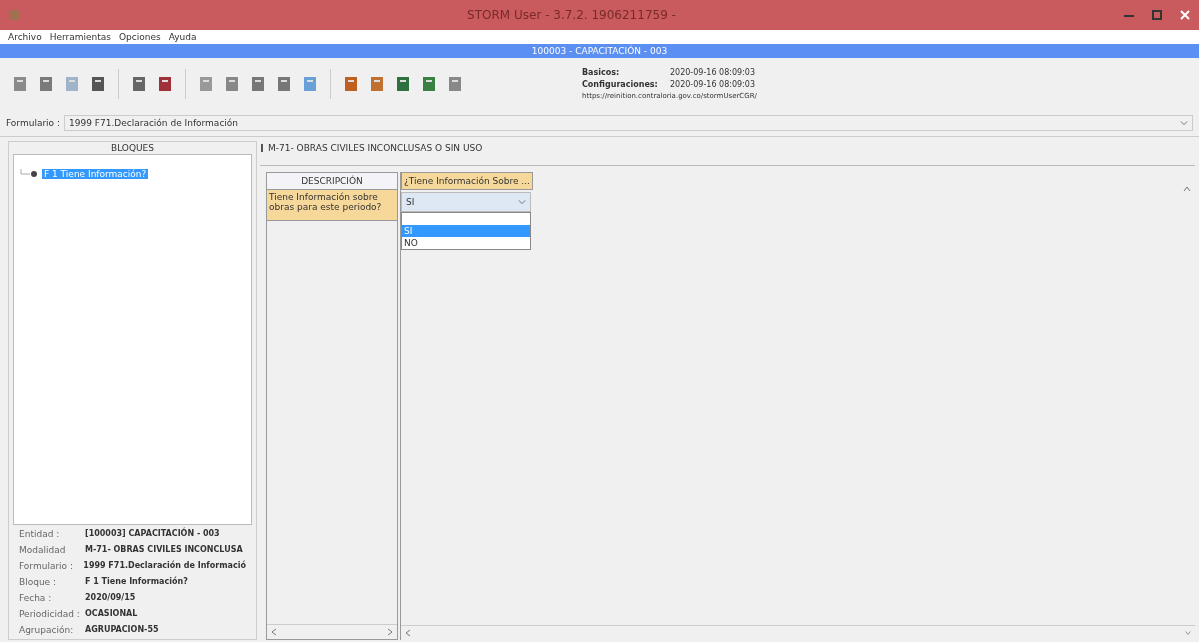 This screenshot has height=642, width=1199. What do you see at coordinates (1188, 633) in the screenshot?
I see `scroll-down-icon` at bounding box center [1188, 633].